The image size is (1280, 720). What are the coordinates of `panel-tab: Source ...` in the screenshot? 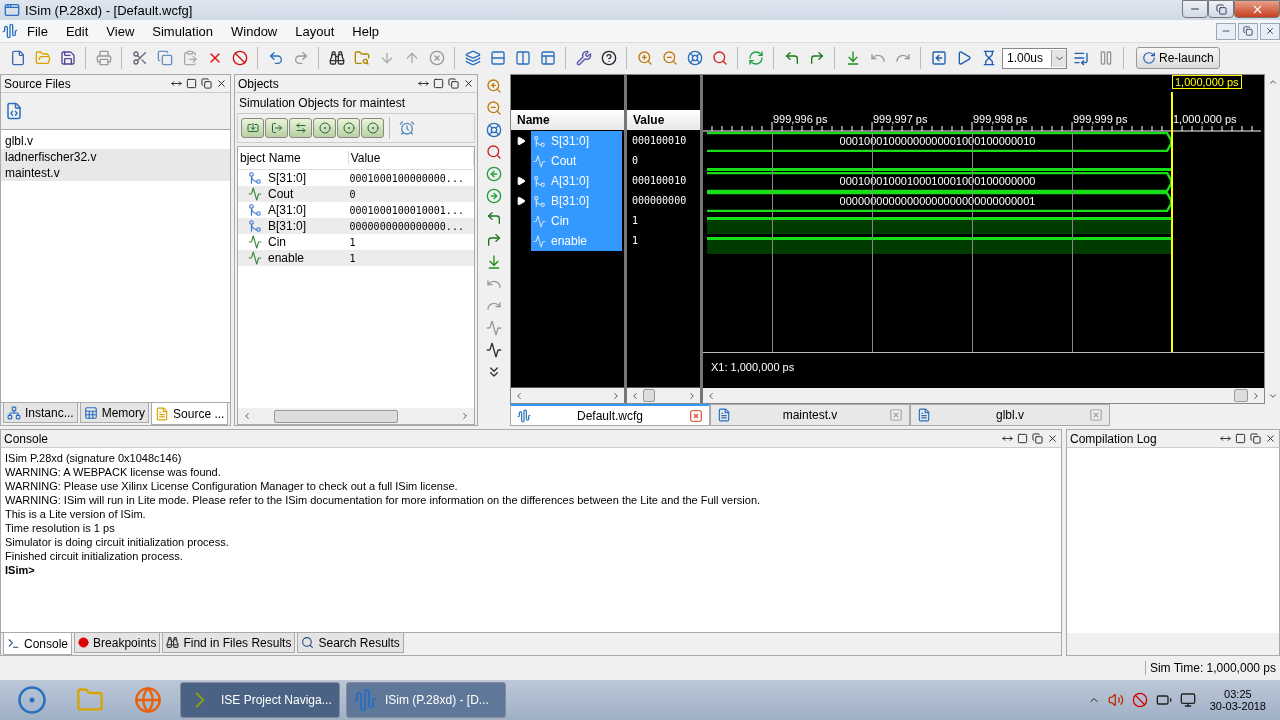 It's located at (190, 414).